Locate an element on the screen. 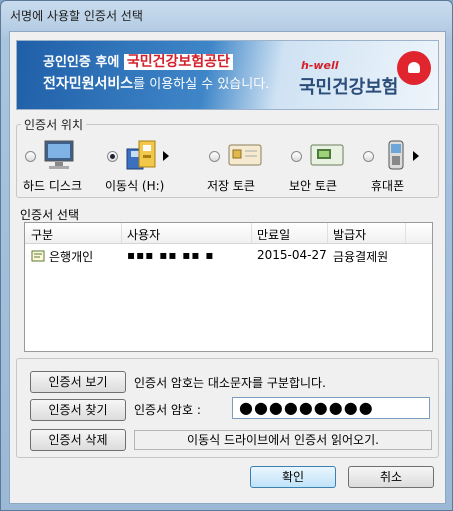 Image resolution: width=453 pixels, height=511 pixels. banner-line-2: 전자민원서비스를 이용하실 수 있습니다. is located at coordinates (156, 83).